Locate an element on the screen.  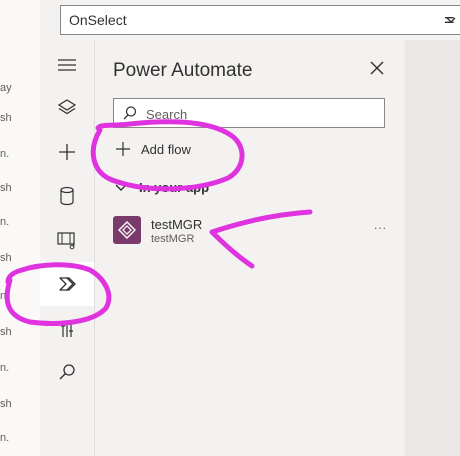
power-automate-button is located at coordinates (67, 284).